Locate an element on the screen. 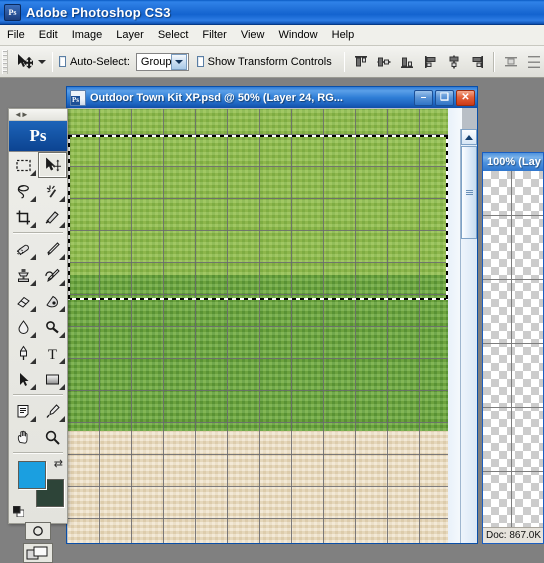 The image size is (544, 563). auto-select-scope-value: Group is located at coordinates (156, 61).